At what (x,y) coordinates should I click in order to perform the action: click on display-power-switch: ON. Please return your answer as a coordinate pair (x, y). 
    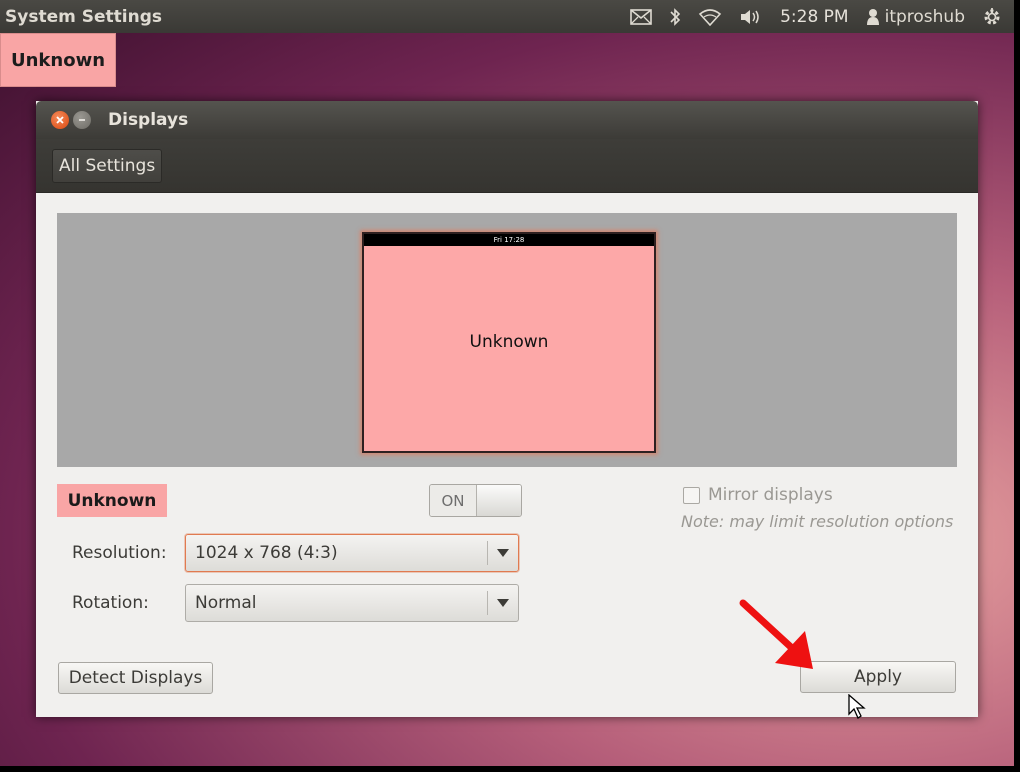
    Looking at the image, I should click on (475, 500).